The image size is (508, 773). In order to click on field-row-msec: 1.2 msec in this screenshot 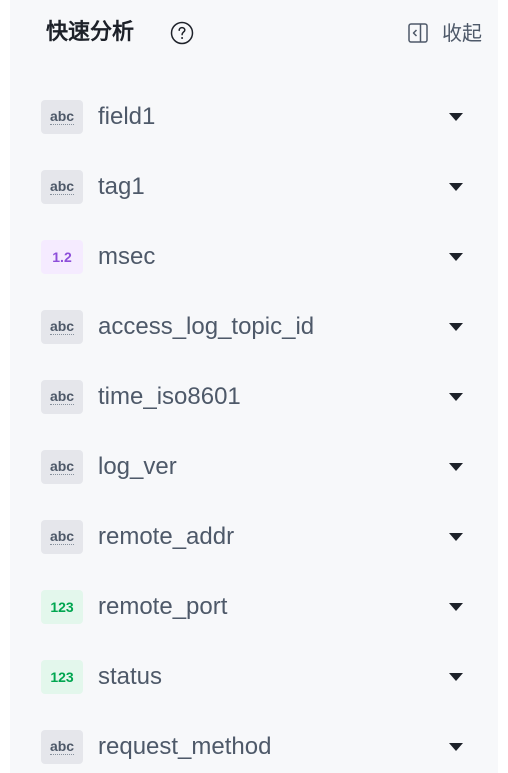, I will do `click(254, 257)`.